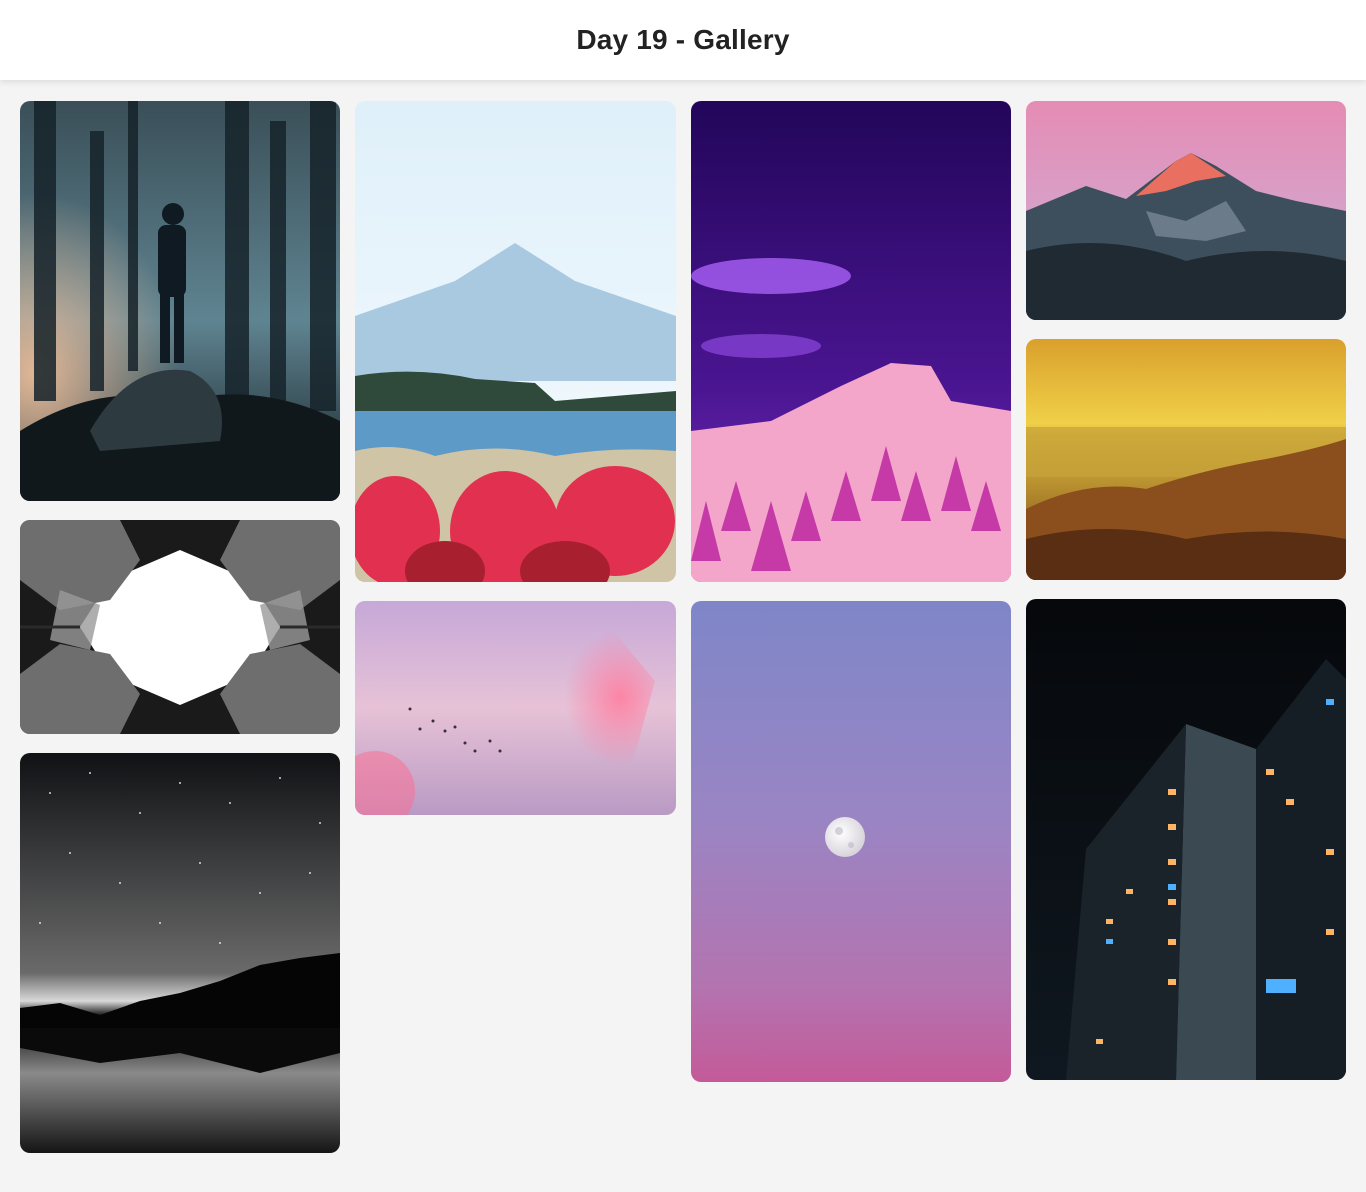 The image size is (1366, 1192). What do you see at coordinates (851, 341) in the screenshot?
I see `purple-mountain-photo` at bounding box center [851, 341].